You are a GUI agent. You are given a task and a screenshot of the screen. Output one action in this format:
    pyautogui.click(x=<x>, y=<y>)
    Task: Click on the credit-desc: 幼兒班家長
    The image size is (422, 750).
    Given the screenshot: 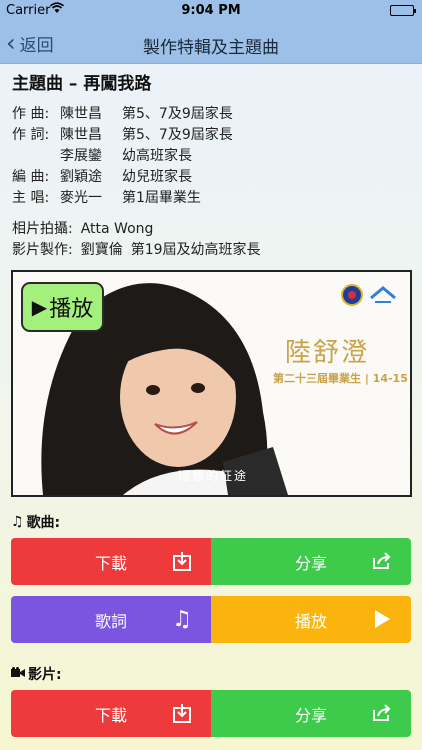 What is the action you would take?
    pyautogui.click(x=157, y=177)
    